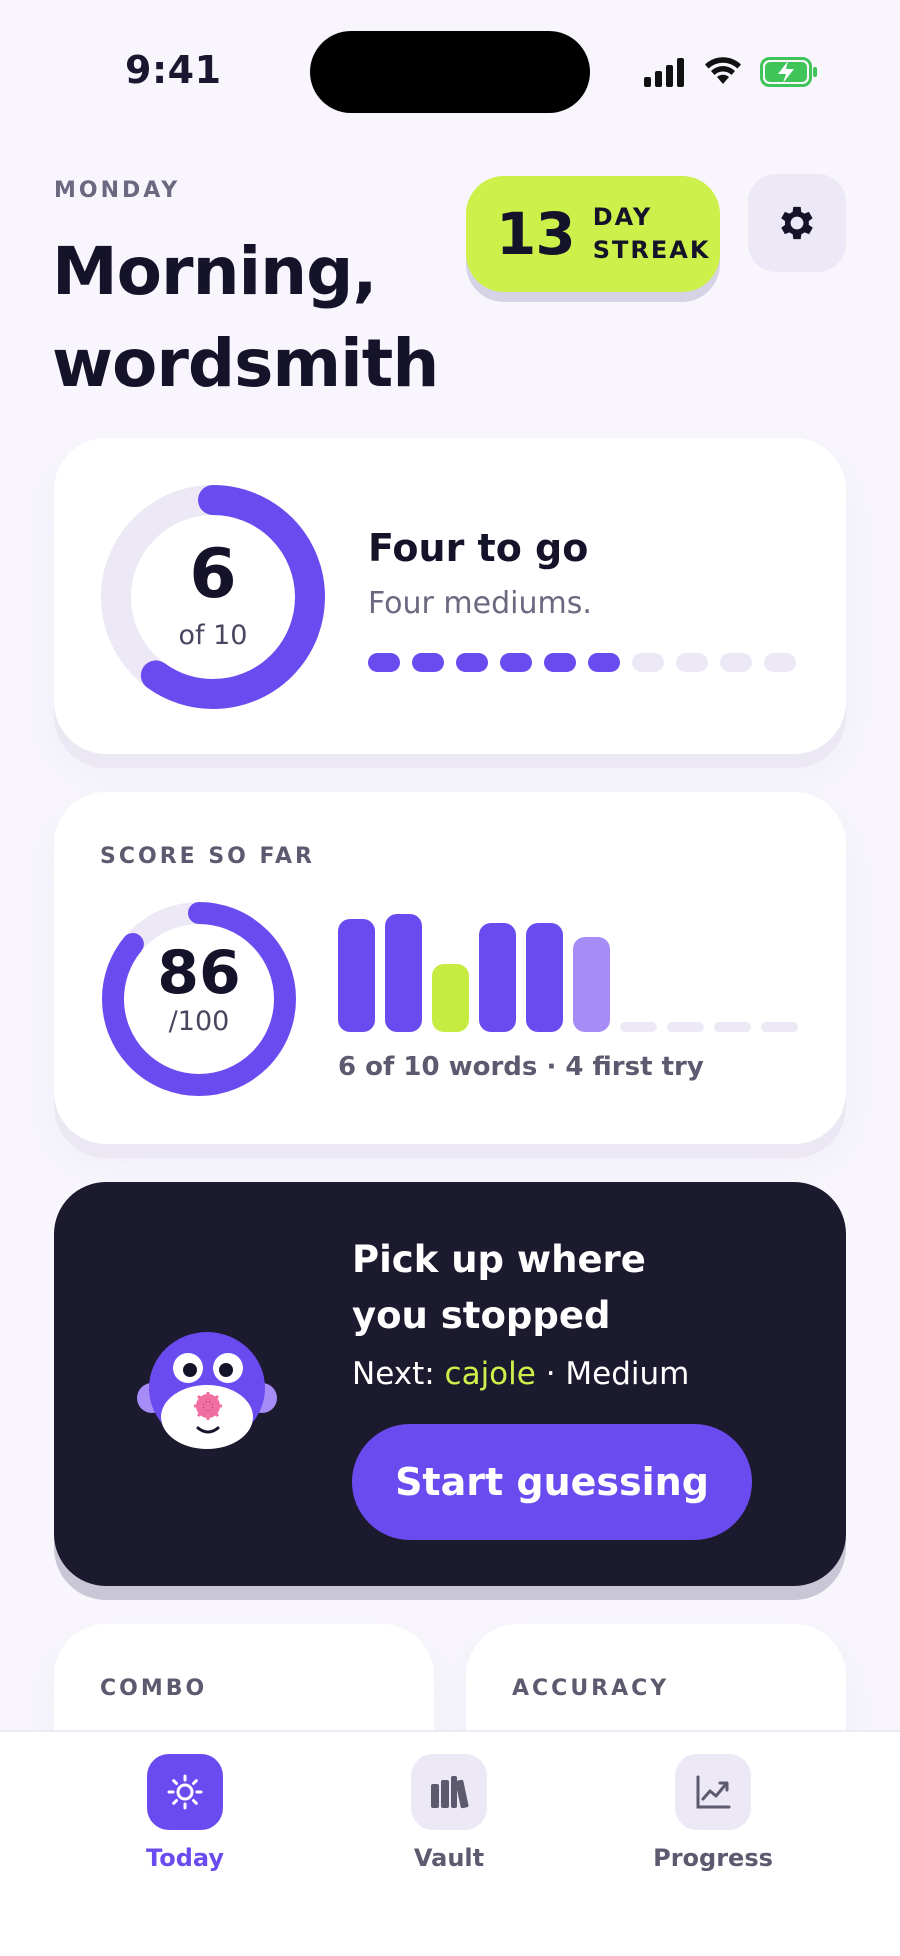  Describe the element at coordinates (591, 1688) in the screenshot. I see `accuracy-label: ACCURACY` at that location.